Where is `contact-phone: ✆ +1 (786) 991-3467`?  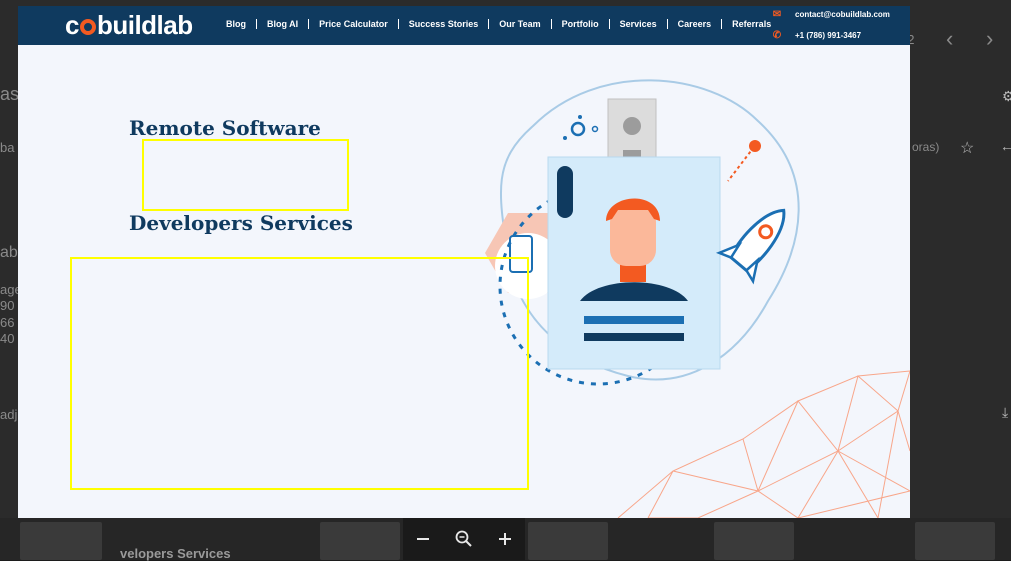 contact-phone: ✆ +1 (786) 991-3467 is located at coordinates (815, 35).